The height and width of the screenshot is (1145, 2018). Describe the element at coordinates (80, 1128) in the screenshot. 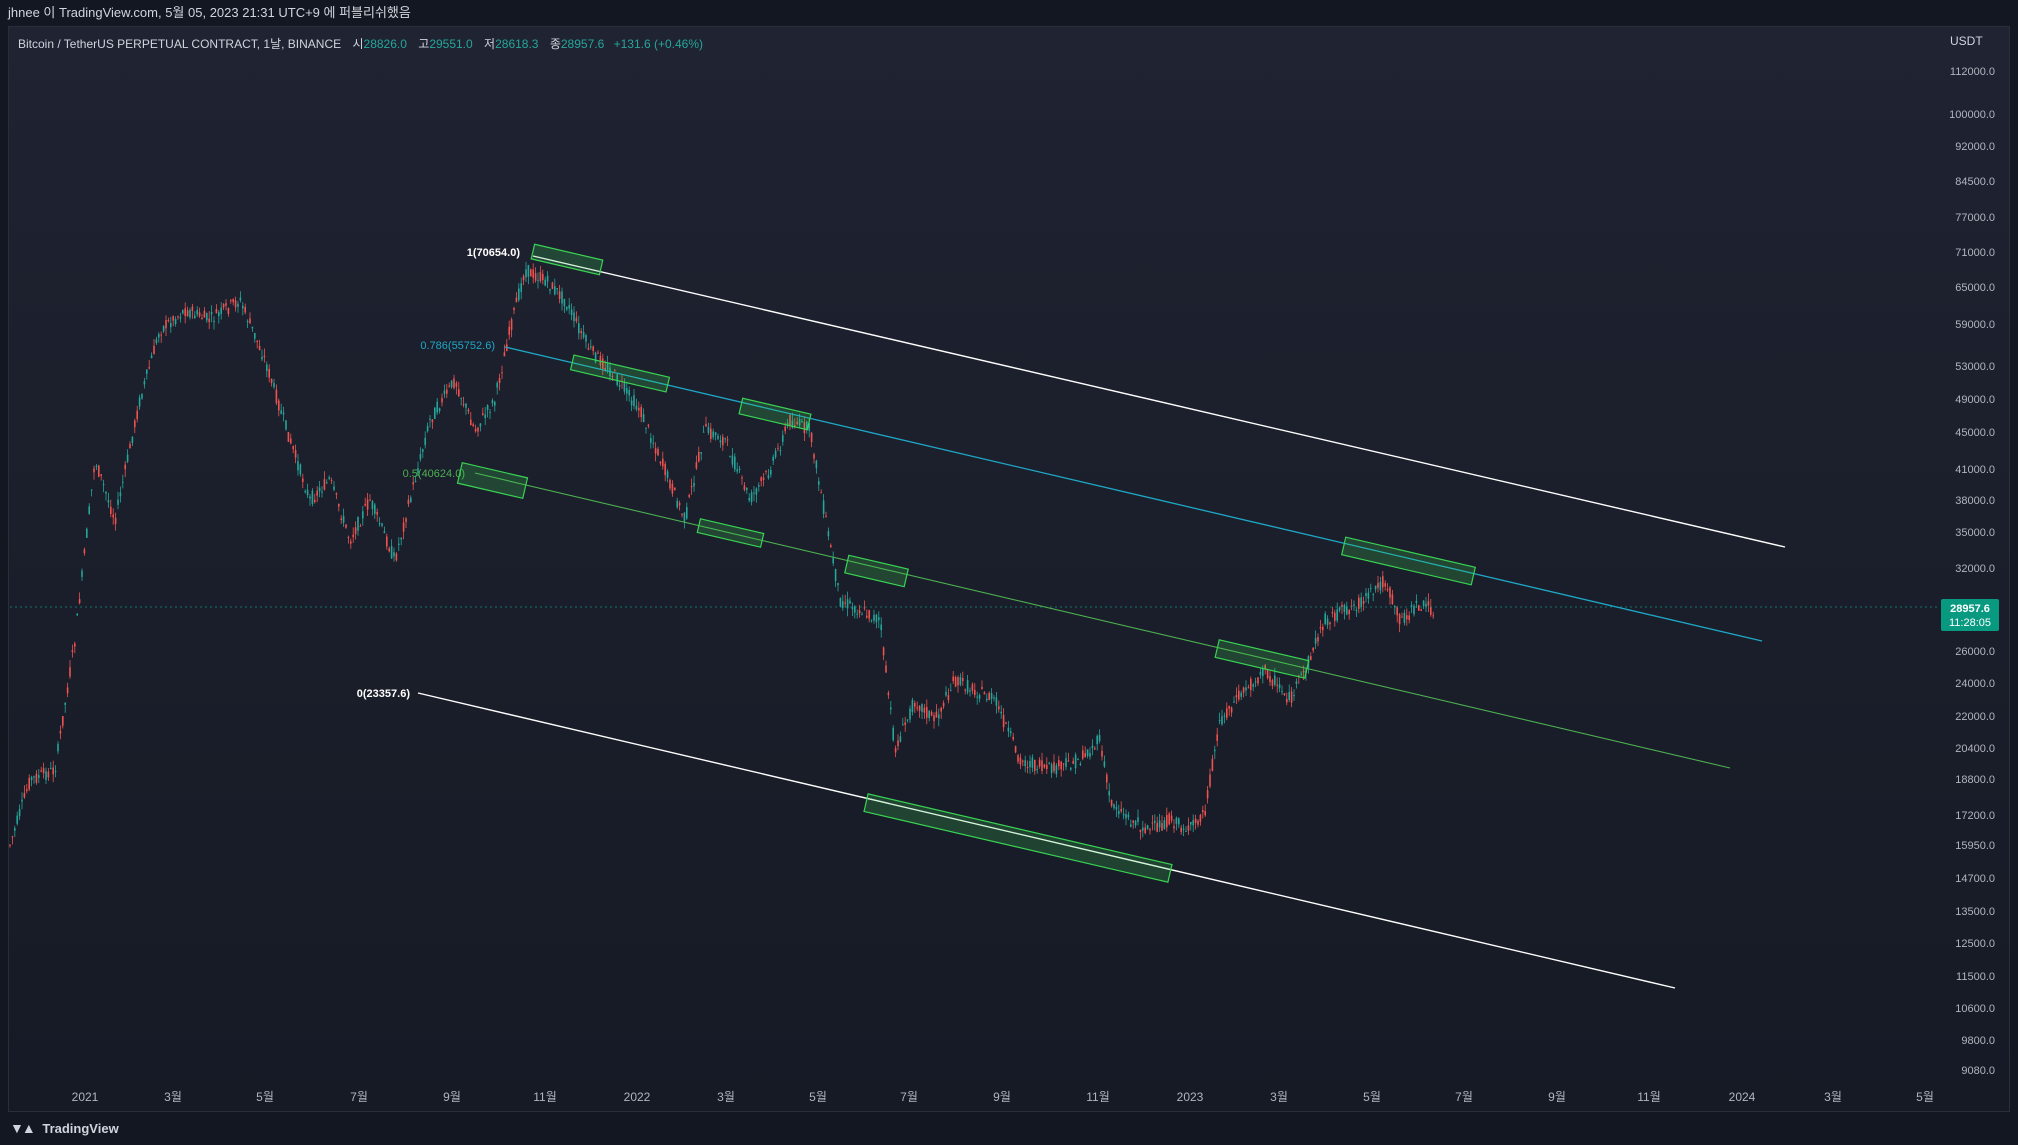

I see `footer-brand: TradingView` at that location.